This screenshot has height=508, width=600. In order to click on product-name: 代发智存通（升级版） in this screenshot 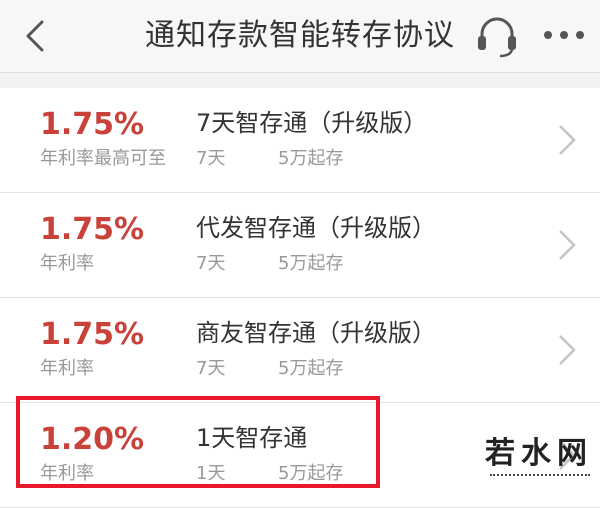, I will do `click(316, 228)`.